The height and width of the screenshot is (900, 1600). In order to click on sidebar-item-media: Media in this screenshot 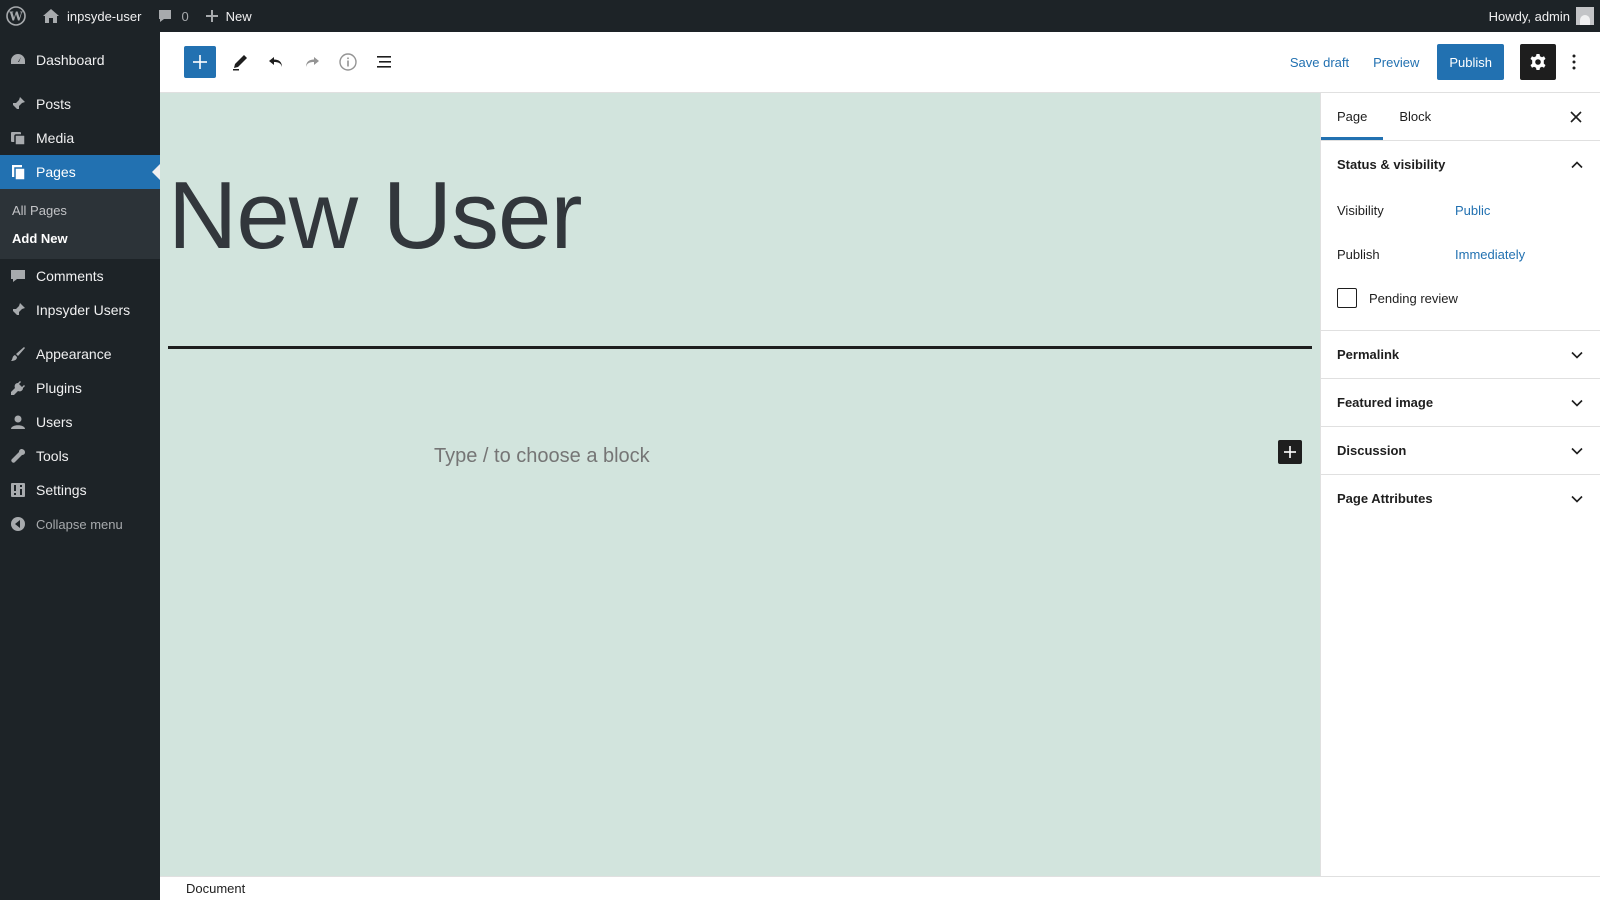, I will do `click(80, 138)`.